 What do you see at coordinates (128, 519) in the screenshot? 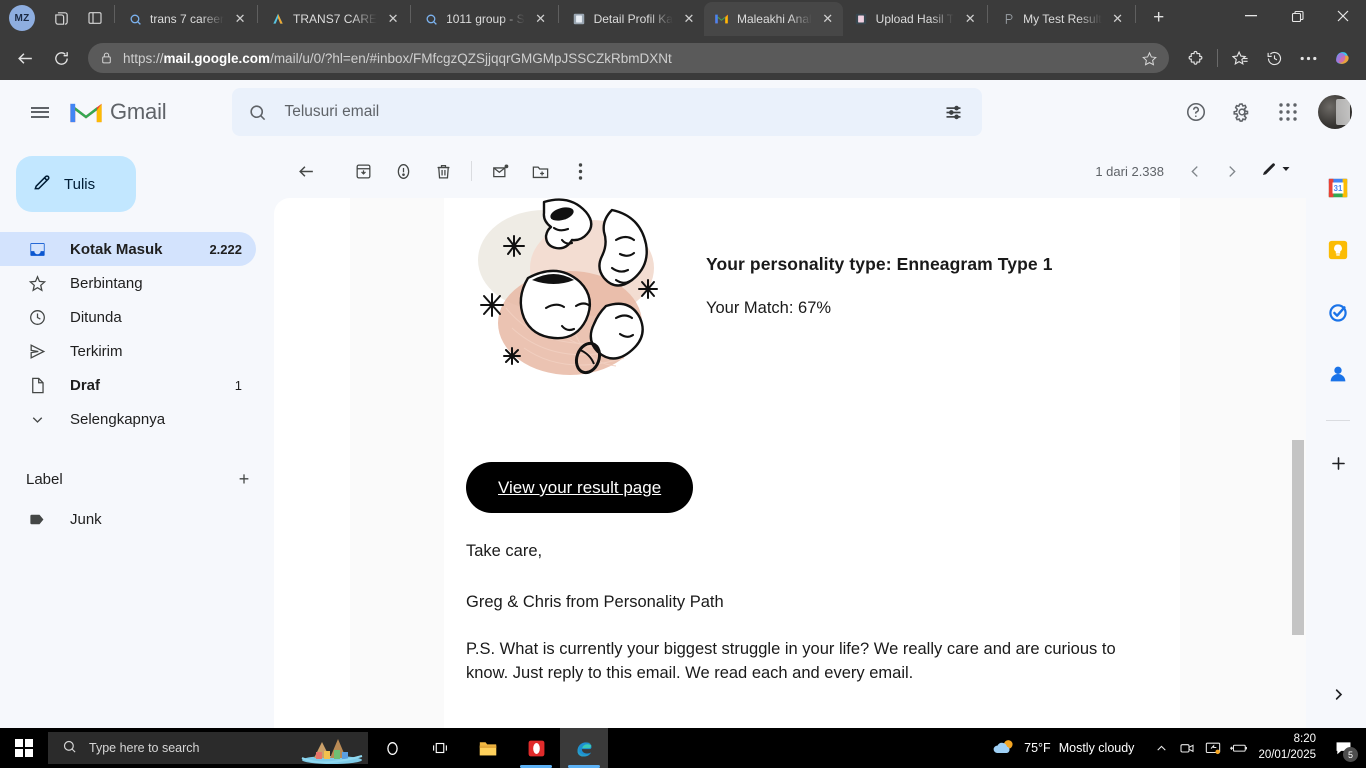
I see `sidebar-item-junk: Junk` at bounding box center [128, 519].